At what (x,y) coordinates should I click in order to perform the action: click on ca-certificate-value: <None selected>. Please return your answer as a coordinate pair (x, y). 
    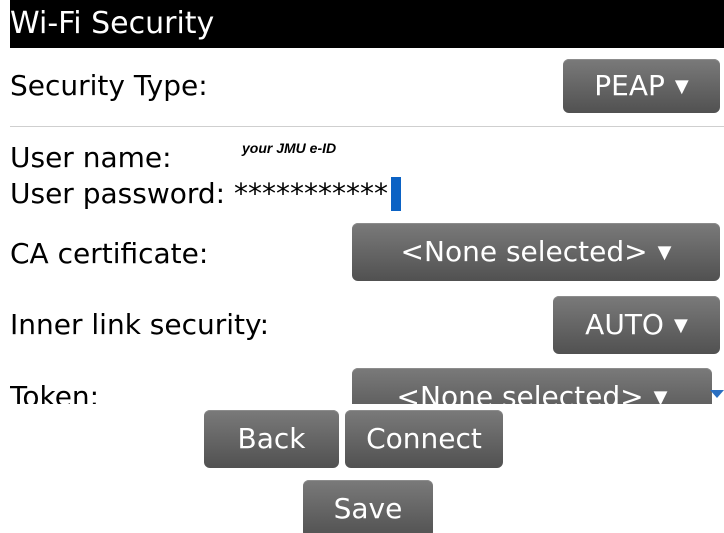
    Looking at the image, I should click on (524, 251).